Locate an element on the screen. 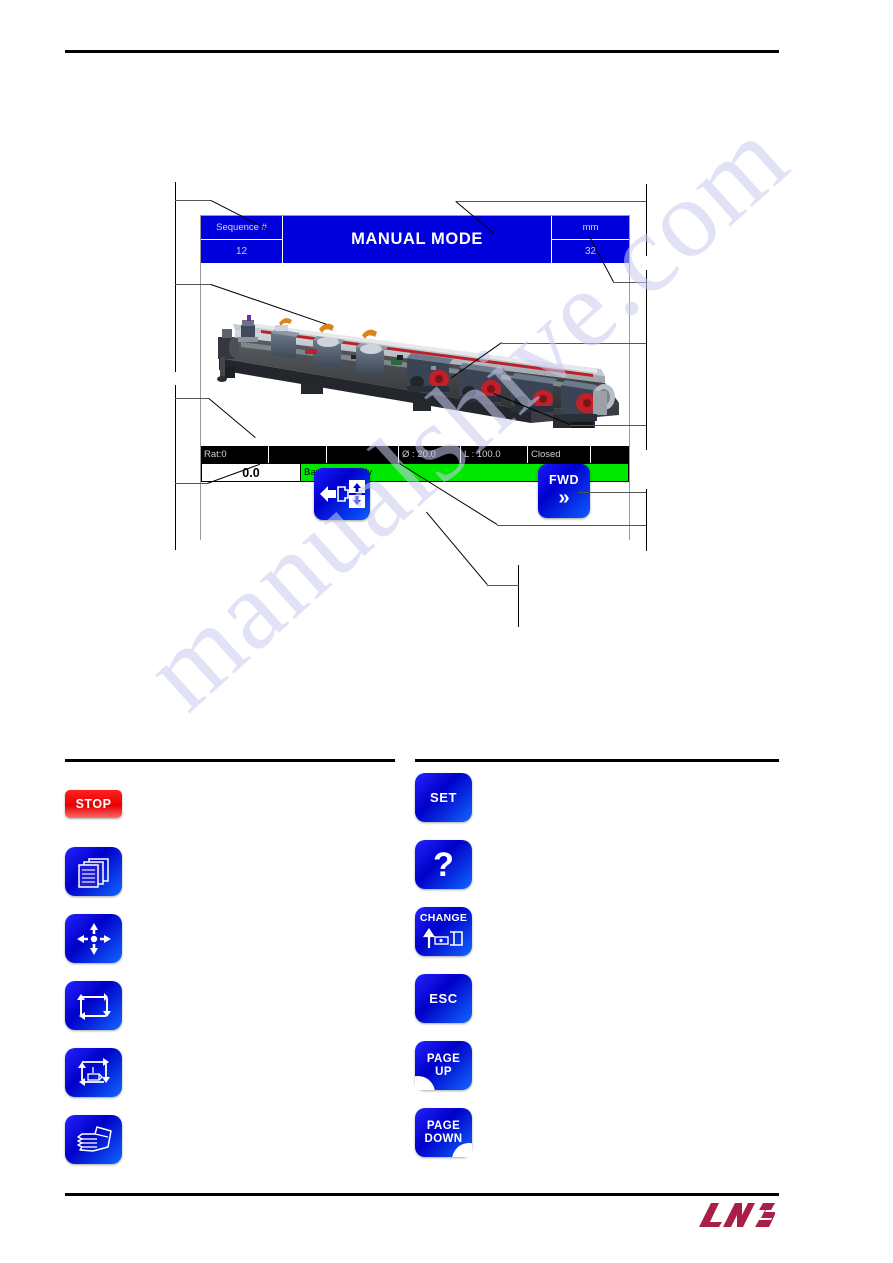 Image resolution: width=893 pixels, height=1263 pixels. mode-title: MANUAL MODE is located at coordinates (417, 239).